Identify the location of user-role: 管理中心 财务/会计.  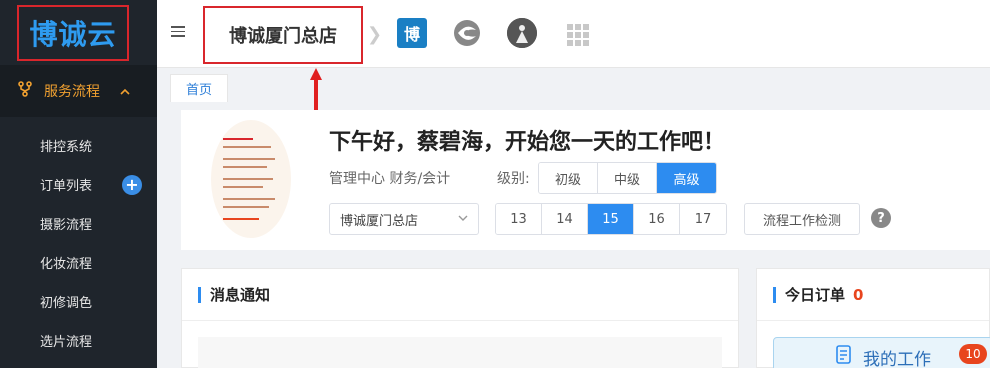
(390, 179).